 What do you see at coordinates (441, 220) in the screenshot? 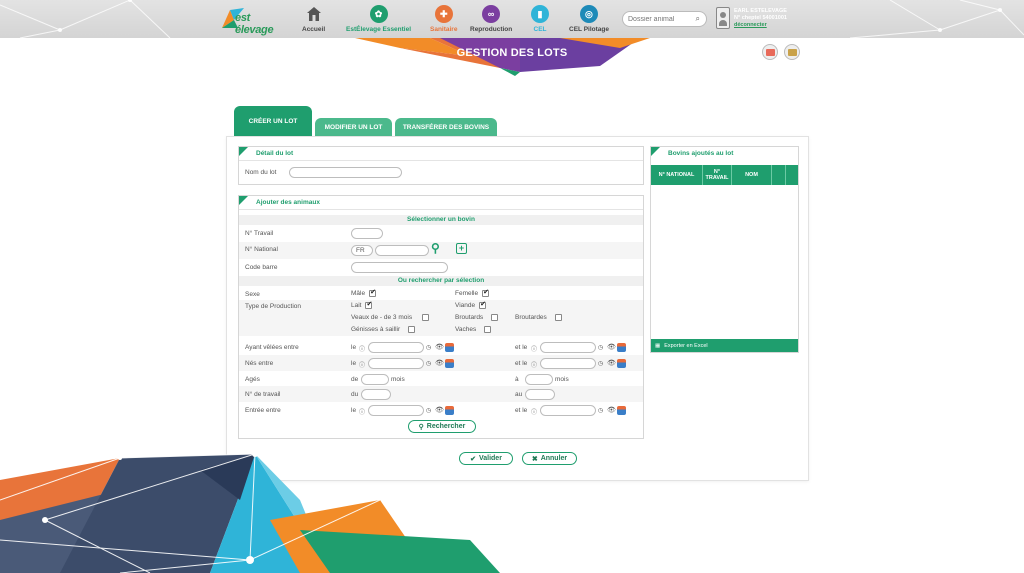
I see `select-bovin-heading: Sélectionner un bovin` at bounding box center [441, 220].